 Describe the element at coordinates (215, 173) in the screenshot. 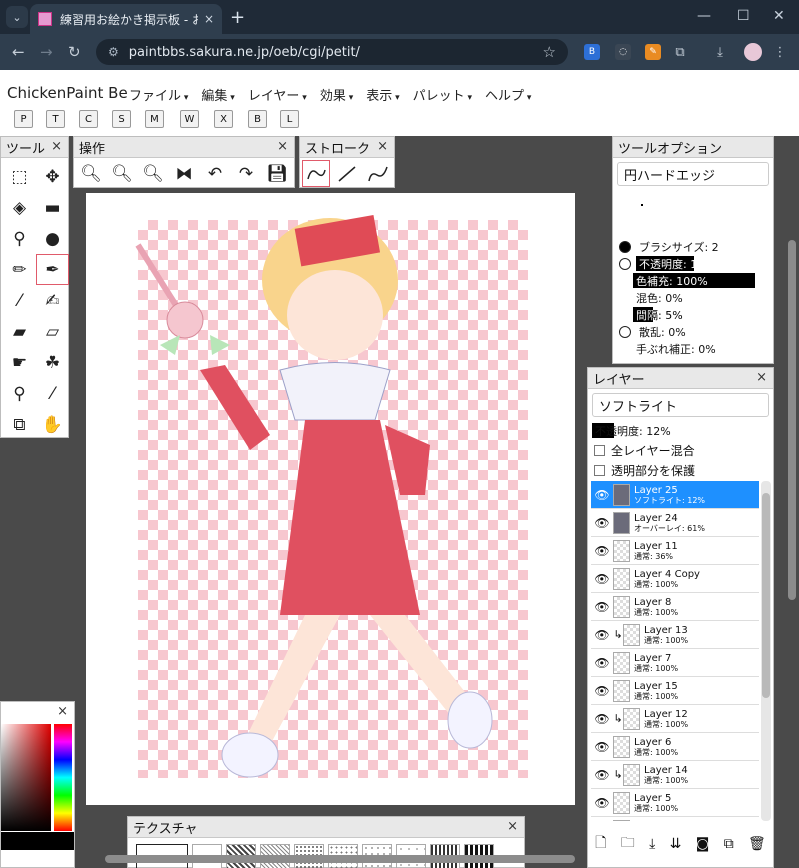

I see `undo-icon: ↶` at that location.